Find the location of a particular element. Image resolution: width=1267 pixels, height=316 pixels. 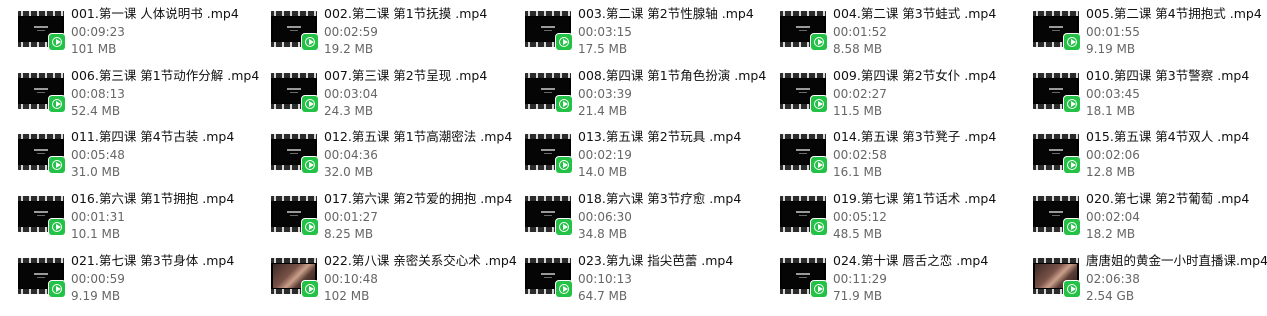

file-size: 64.7 MB is located at coordinates (603, 296).